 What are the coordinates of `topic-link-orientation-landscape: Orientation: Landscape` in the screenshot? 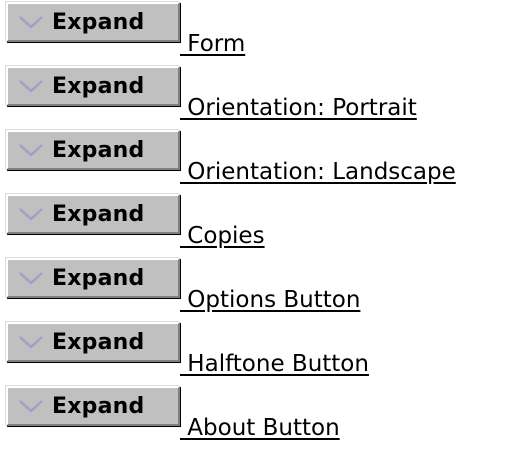 It's located at (317, 173).